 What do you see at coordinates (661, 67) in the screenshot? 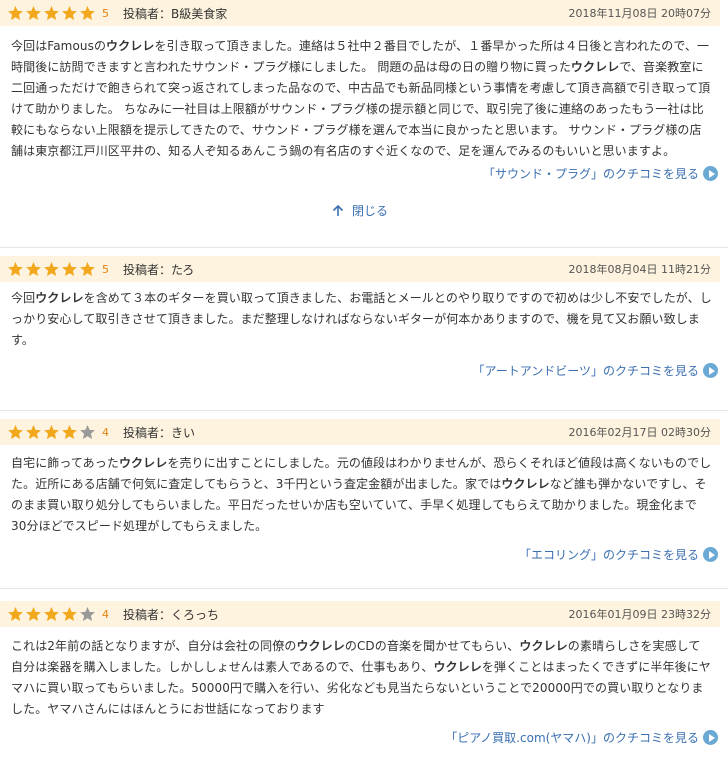
I see `text-segment: で、音楽教室に` at bounding box center [661, 67].